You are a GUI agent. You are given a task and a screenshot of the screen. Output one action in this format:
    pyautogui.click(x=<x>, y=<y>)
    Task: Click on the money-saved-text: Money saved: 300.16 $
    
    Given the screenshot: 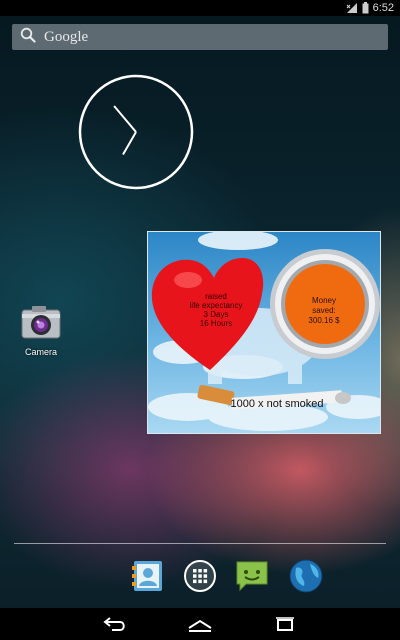 What is the action you would take?
    pyautogui.click(x=324, y=311)
    